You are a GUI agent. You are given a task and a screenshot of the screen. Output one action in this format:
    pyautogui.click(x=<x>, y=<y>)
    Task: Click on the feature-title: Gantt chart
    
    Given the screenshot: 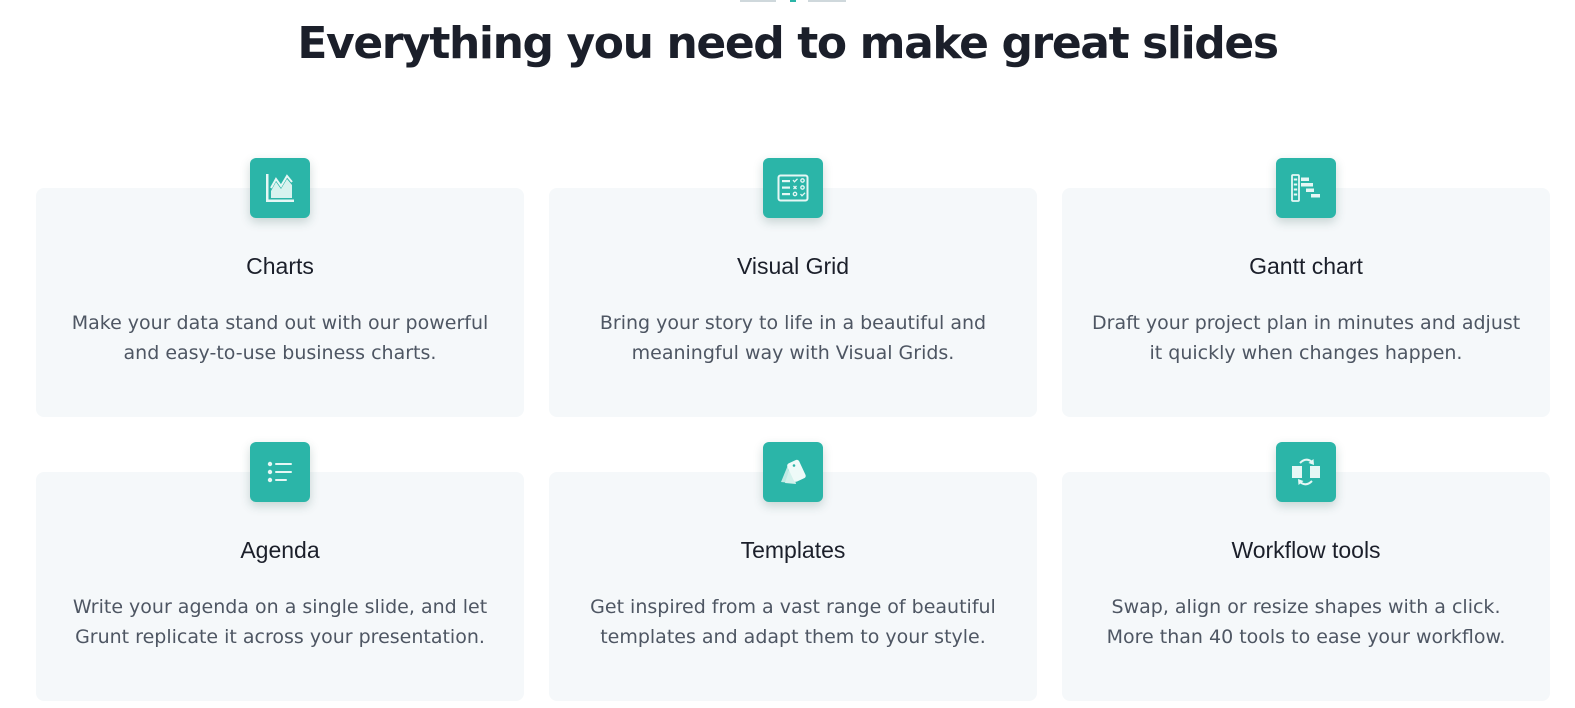 What is the action you would take?
    pyautogui.click(x=1306, y=266)
    